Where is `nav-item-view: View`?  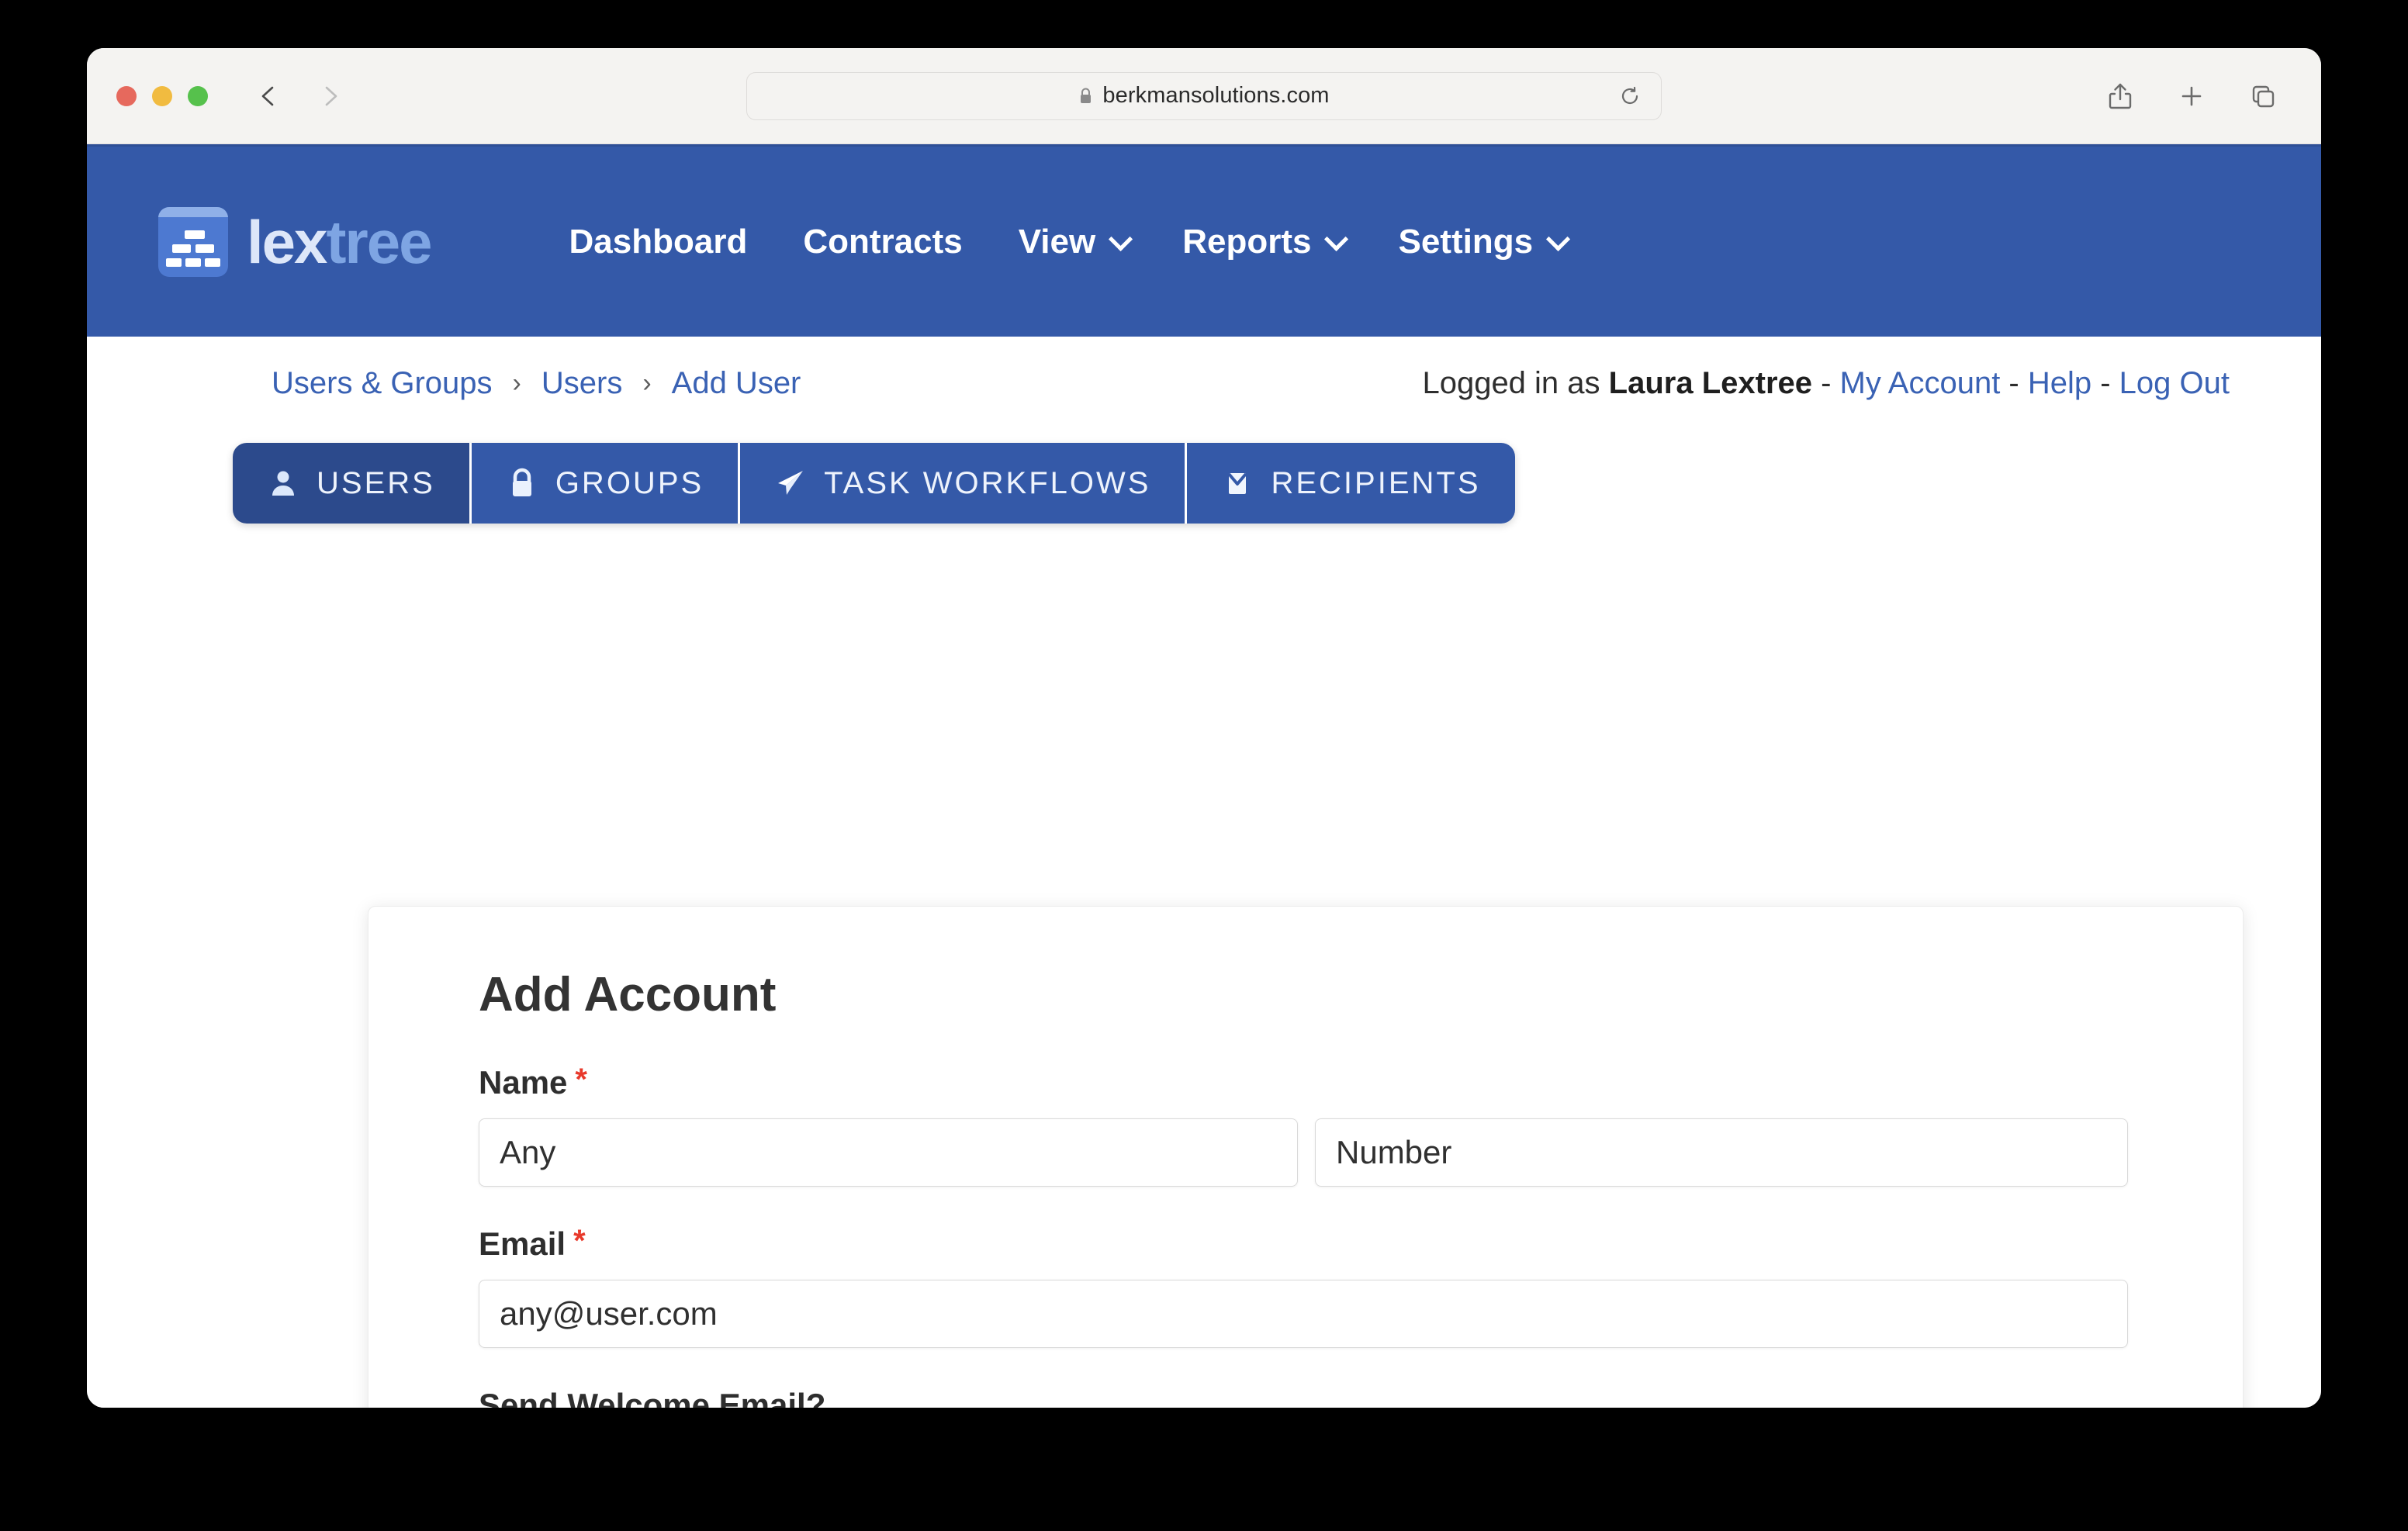
nav-item-view: View is located at coordinates (1073, 242).